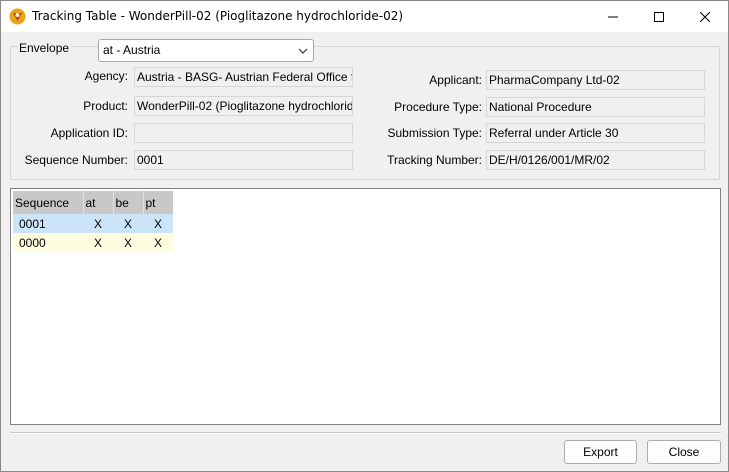 The image size is (729, 472). Describe the element at coordinates (595, 80) in the screenshot. I see `applicant-field: PharmaCompany Ltd-02` at that location.